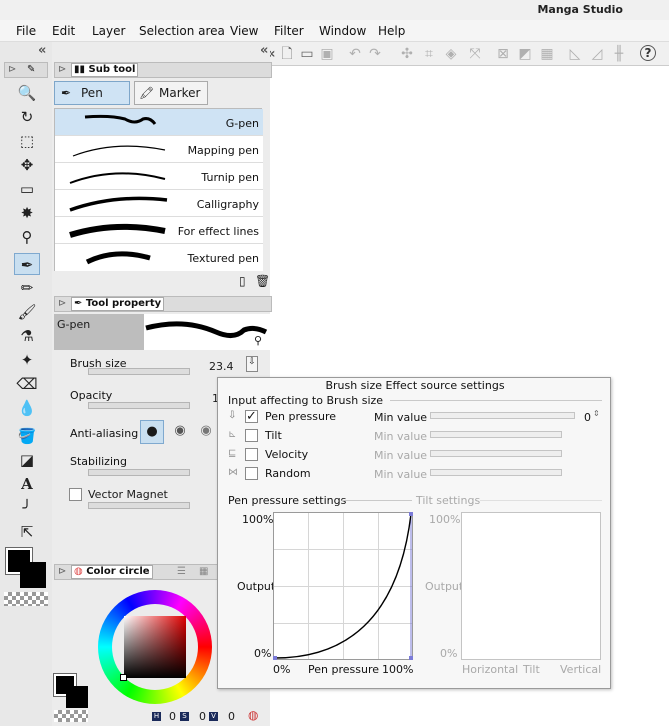 The height and width of the screenshot is (726, 669). I want to click on subtool-tab: ▮▮ Sub tool, so click(105, 70).